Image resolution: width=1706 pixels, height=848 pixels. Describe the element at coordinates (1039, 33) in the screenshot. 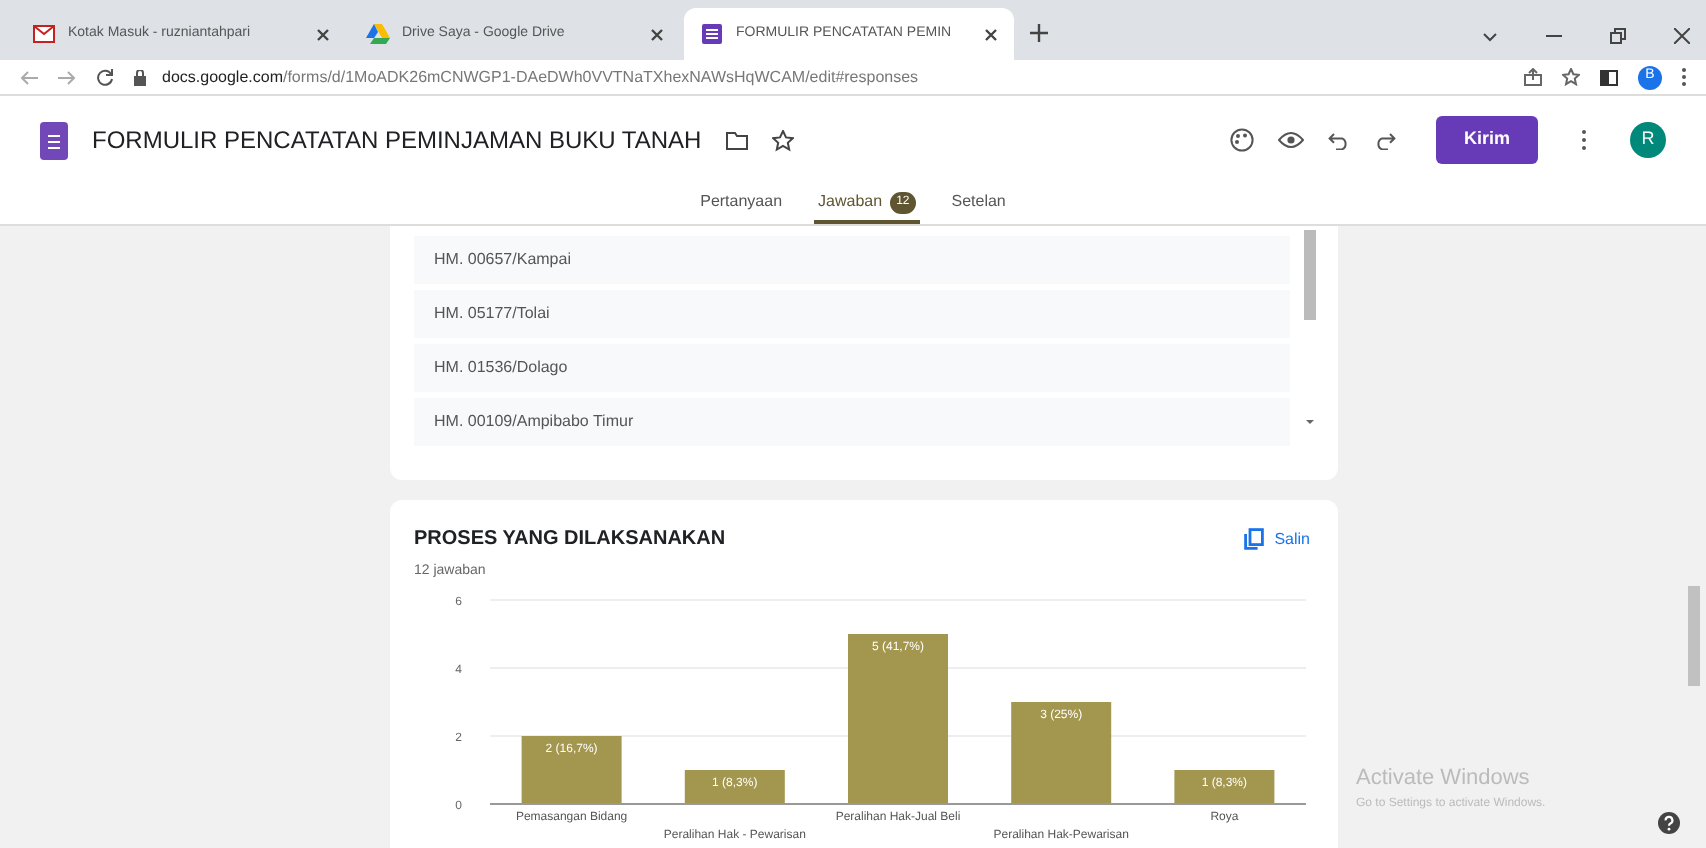

I see `plus-icon` at that location.